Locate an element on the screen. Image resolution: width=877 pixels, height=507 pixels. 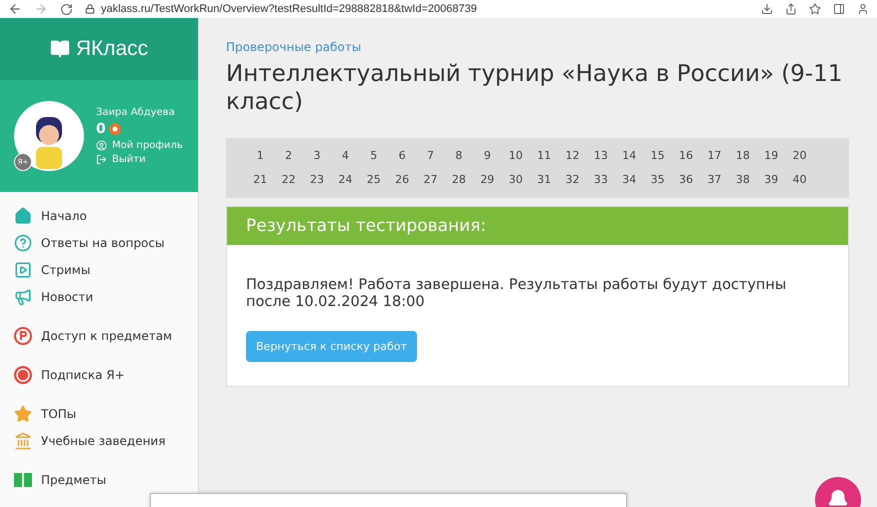
question-link: 15 is located at coordinates (657, 156).